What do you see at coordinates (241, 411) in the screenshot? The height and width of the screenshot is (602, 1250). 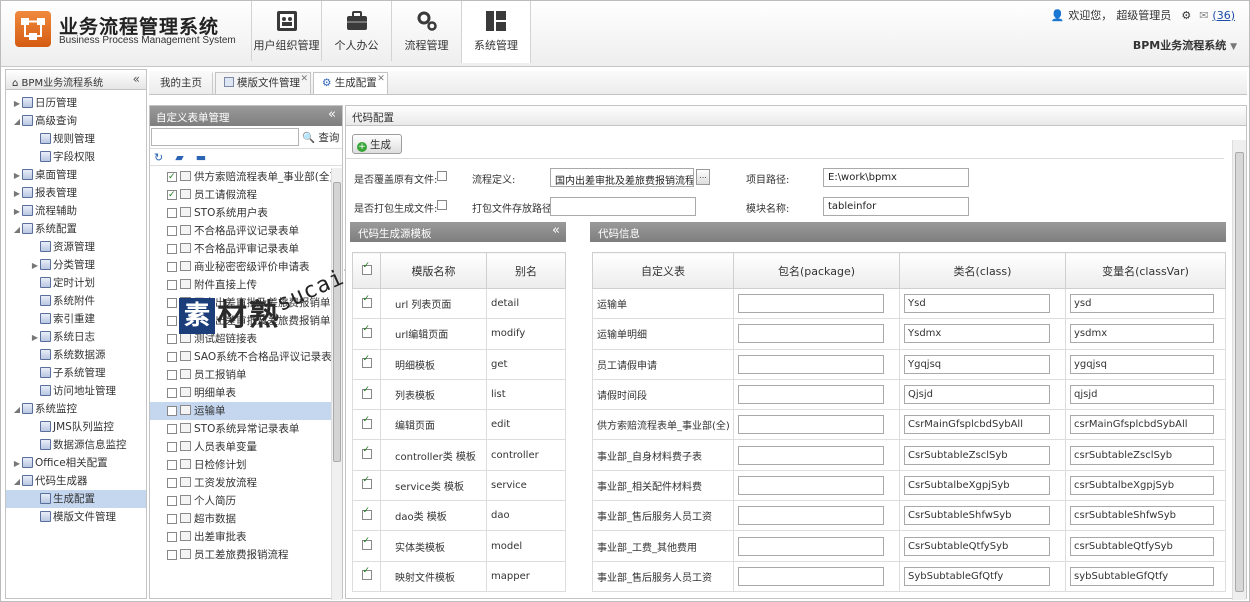 I see `form-list-item: 运输单` at bounding box center [241, 411].